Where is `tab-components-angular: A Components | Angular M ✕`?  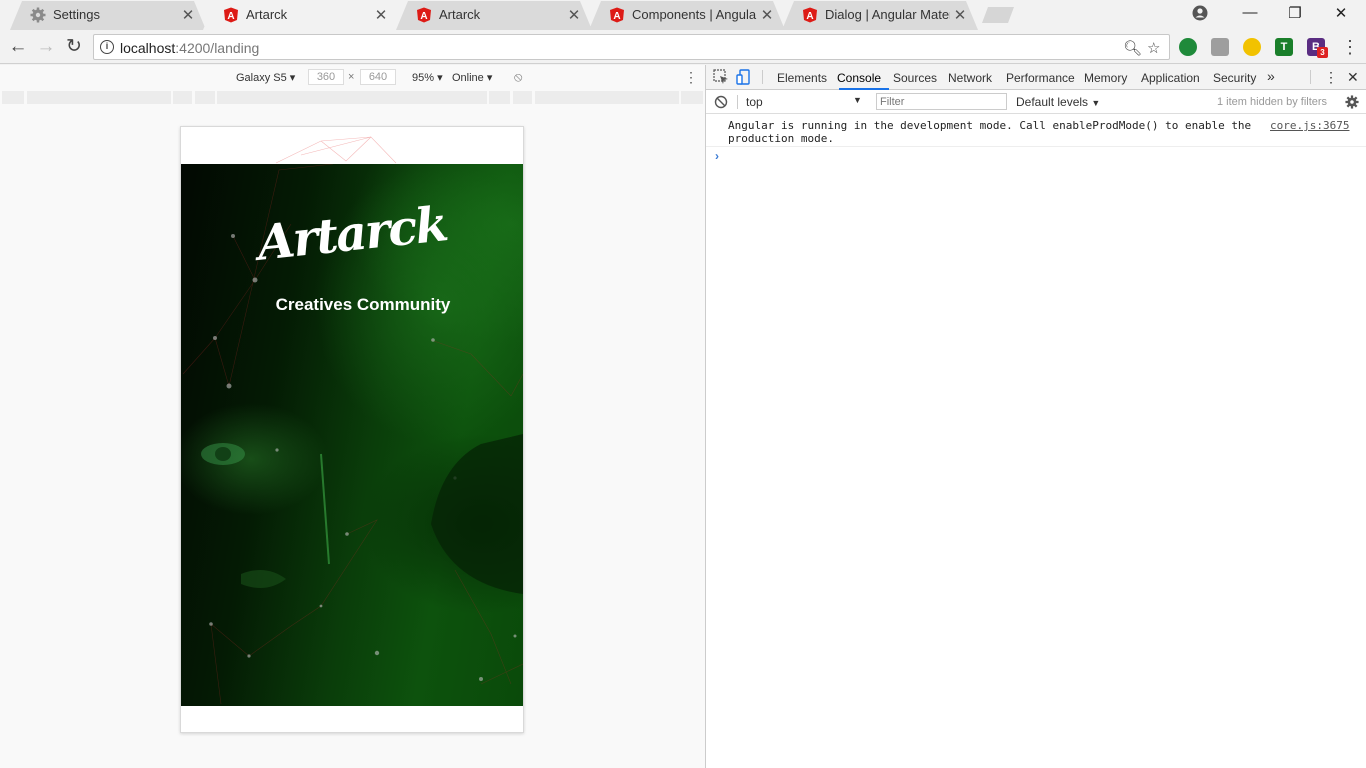 tab-components-angular: A Components | Angular M ✕ is located at coordinates (687, 15).